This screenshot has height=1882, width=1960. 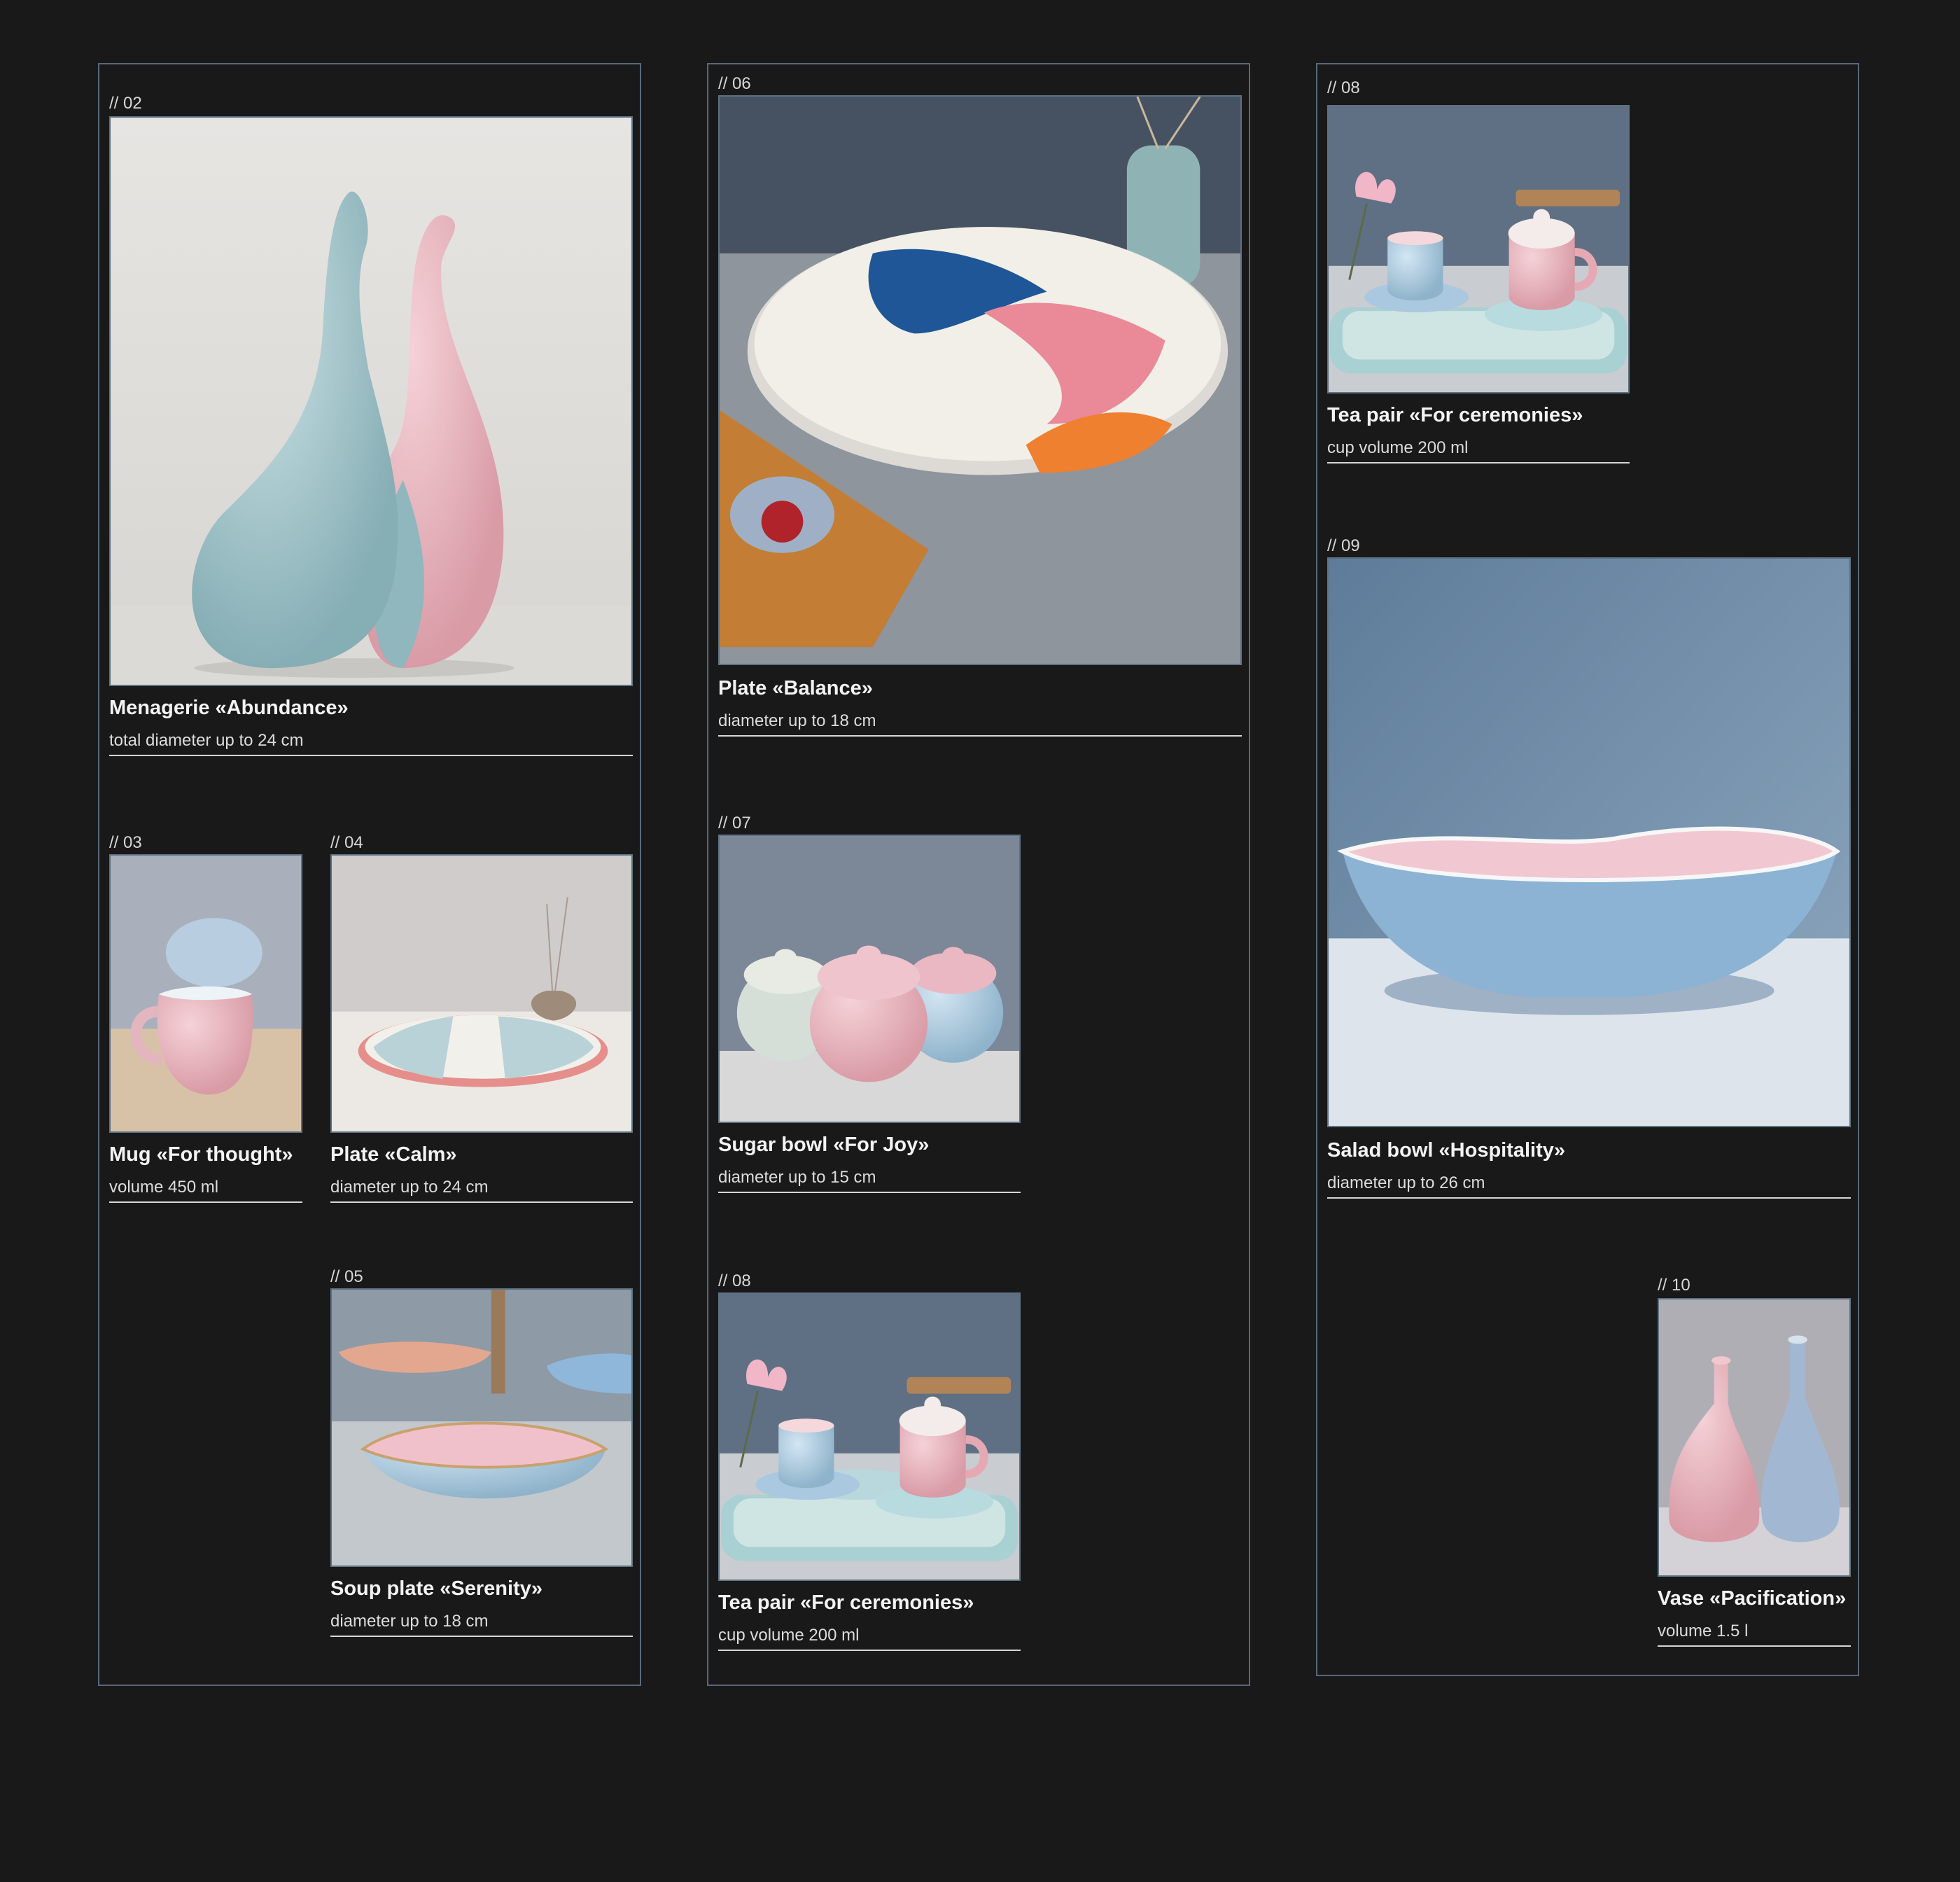 I want to click on card-subtitle: diameter up to 15 cm, so click(x=797, y=1177).